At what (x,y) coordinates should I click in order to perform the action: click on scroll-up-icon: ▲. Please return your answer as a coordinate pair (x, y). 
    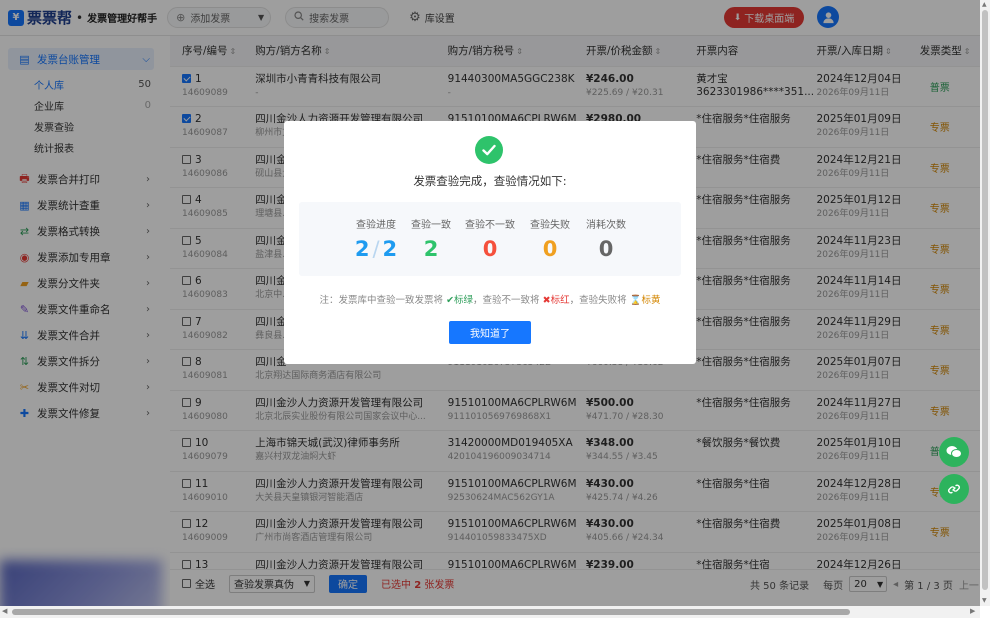
    Looking at the image, I should click on (984, 4).